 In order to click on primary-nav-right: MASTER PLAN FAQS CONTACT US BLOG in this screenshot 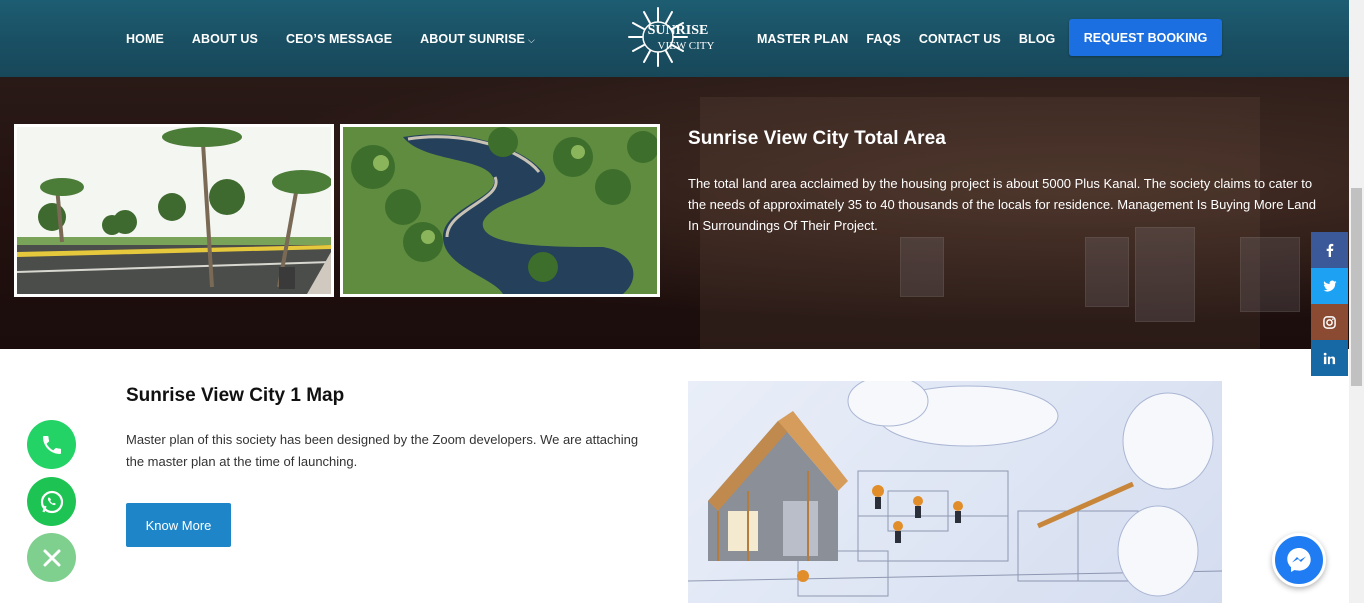, I will do `click(915, 38)`.